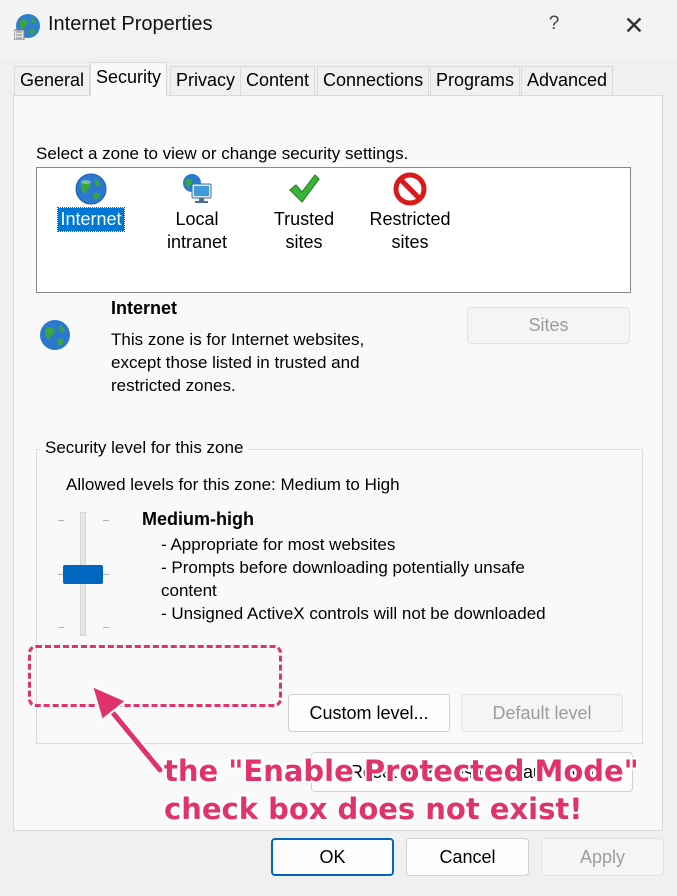 The width and height of the screenshot is (677, 896). I want to click on annotation-text-line-1: the "Enable Protected Mode", so click(401, 771).